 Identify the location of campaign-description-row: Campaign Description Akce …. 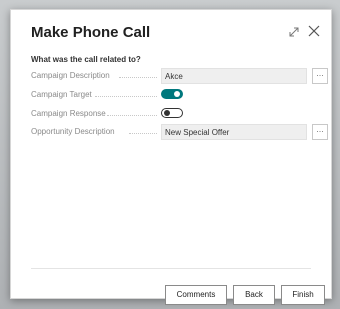
(179, 76).